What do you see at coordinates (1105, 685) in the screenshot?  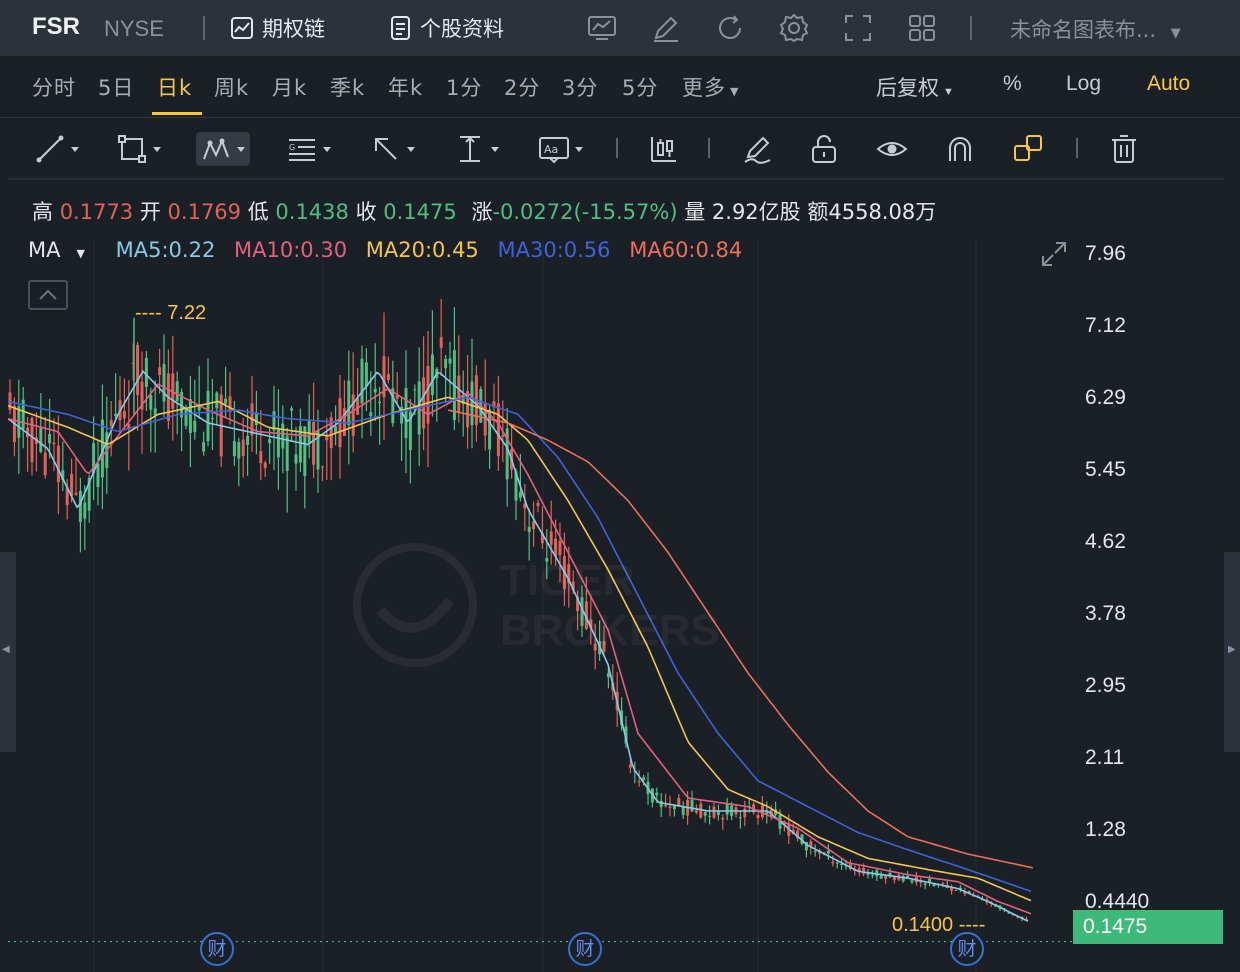 I see `price-tick: 2.95` at bounding box center [1105, 685].